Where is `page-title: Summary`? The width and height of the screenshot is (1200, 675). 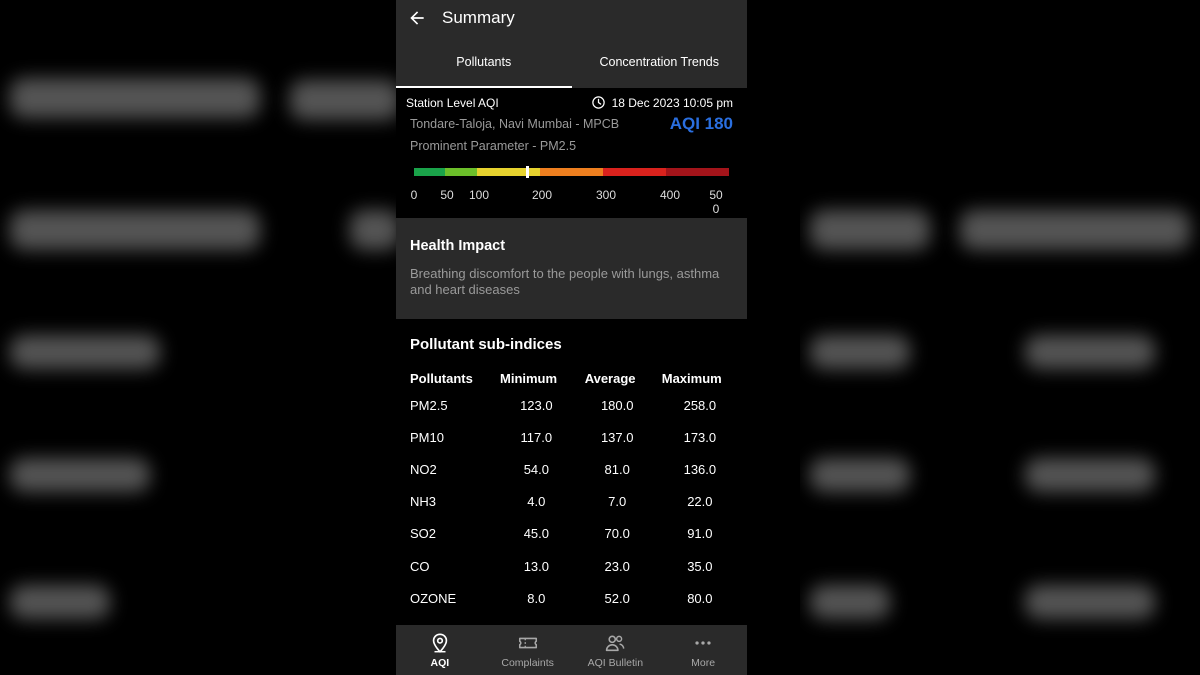
page-title: Summary is located at coordinates (478, 17).